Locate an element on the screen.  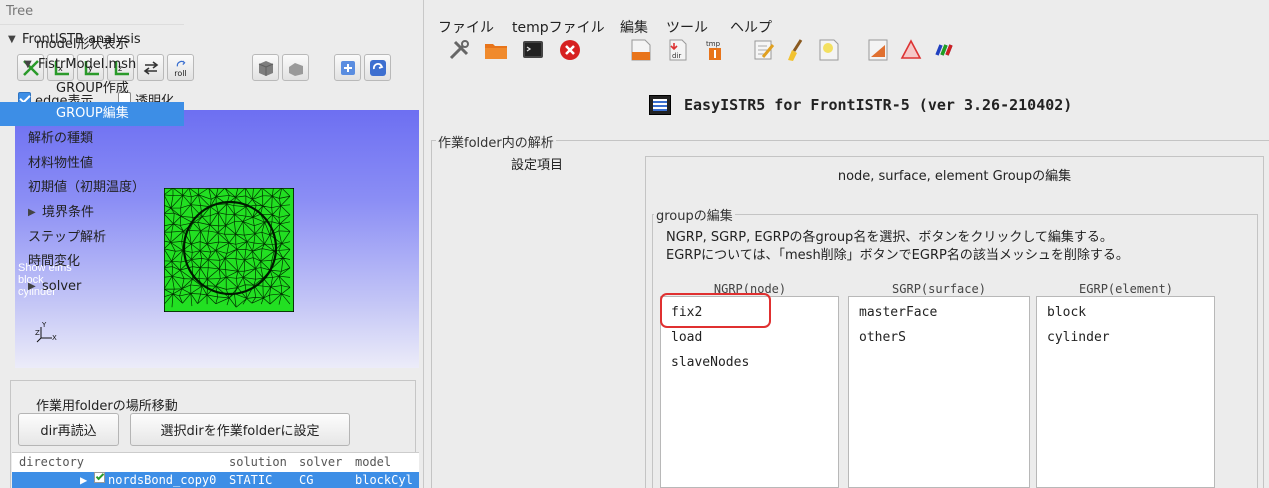
group-panel-title: node, surface, element Groupの編集 is located at coordinates (954, 176).